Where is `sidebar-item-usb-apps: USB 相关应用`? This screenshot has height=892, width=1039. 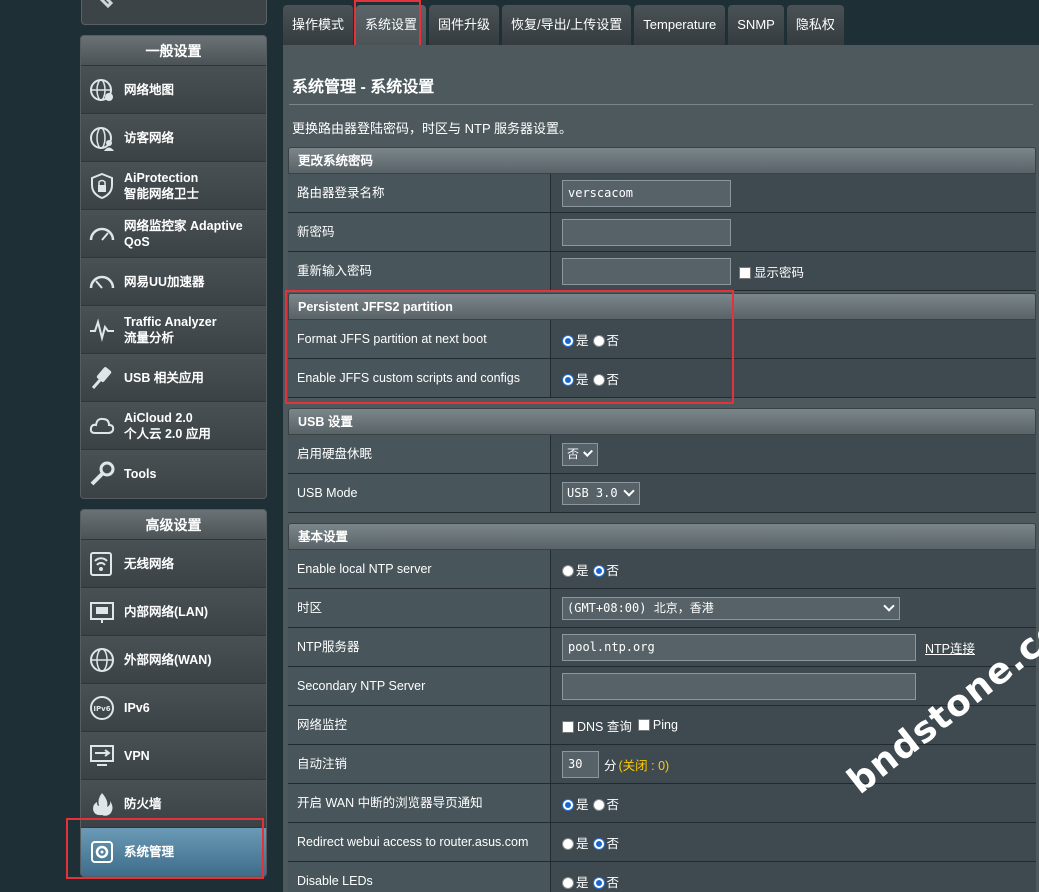
sidebar-item-usb-apps: USB 相关应用 is located at coordinates (173, 378).